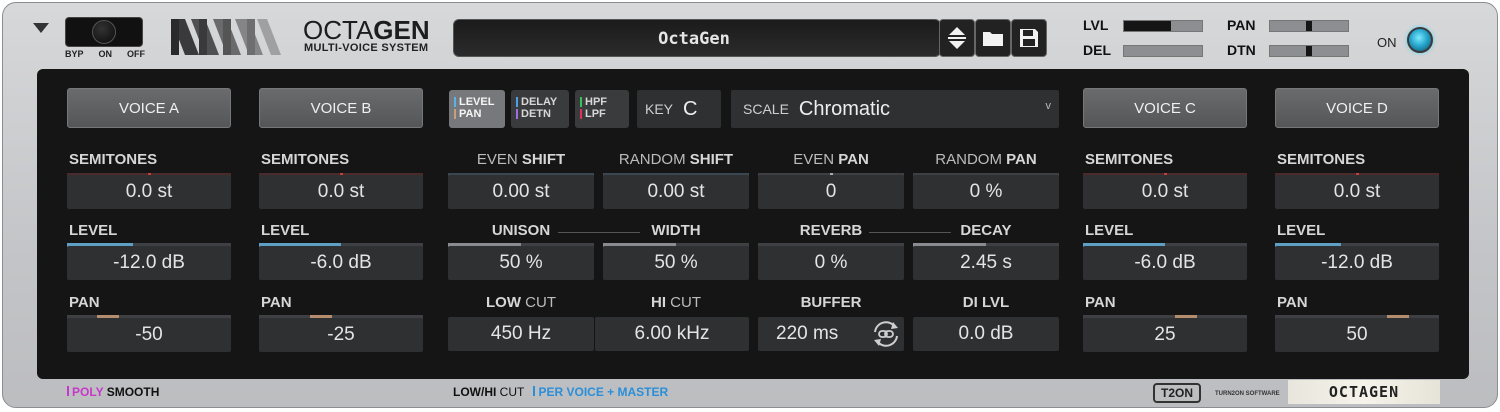  Describe the element at coordinates (503, 302) in the screenshot. I see `low-cut-label-bold: LOW` at that location.